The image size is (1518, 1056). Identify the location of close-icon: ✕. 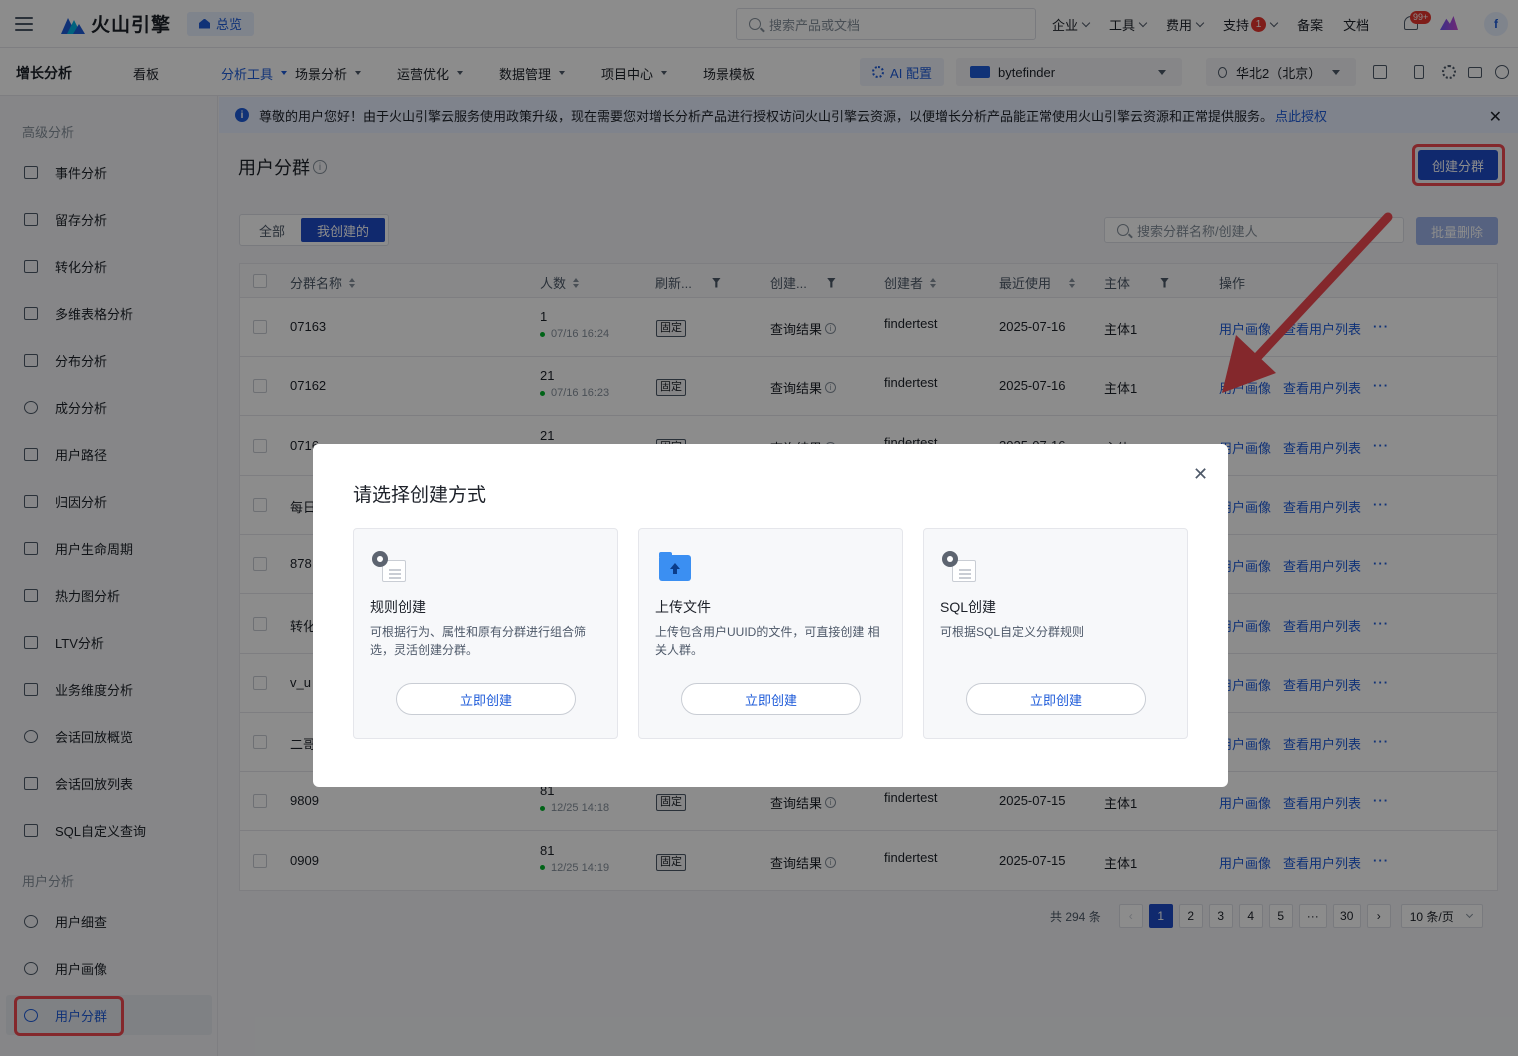
(1200, 474).